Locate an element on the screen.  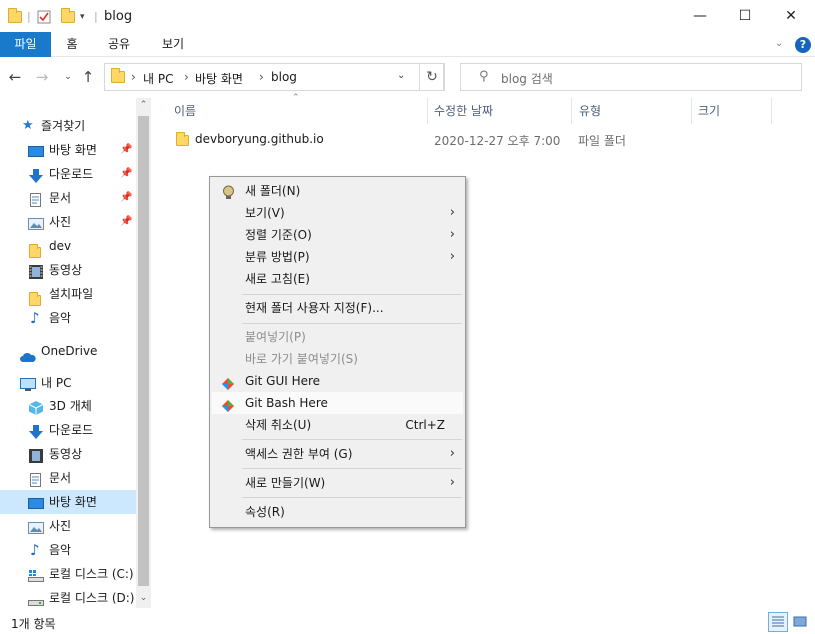
drive-icon is located at coordinates (36, 598).